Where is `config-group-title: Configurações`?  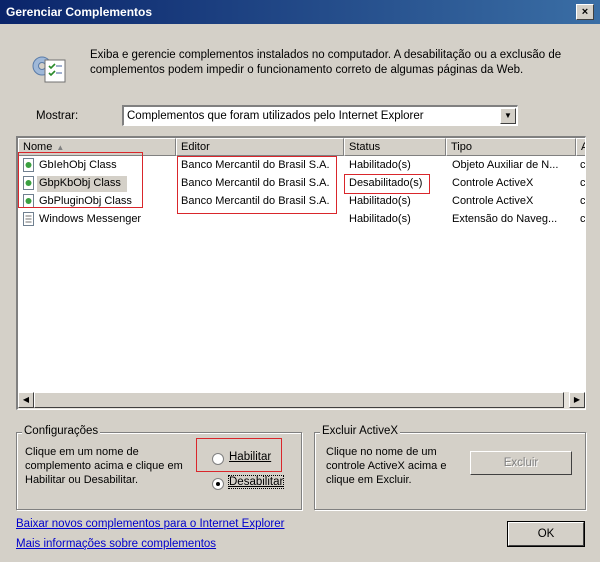
config-group-title: Configurações is located at coordinates (61, 431).